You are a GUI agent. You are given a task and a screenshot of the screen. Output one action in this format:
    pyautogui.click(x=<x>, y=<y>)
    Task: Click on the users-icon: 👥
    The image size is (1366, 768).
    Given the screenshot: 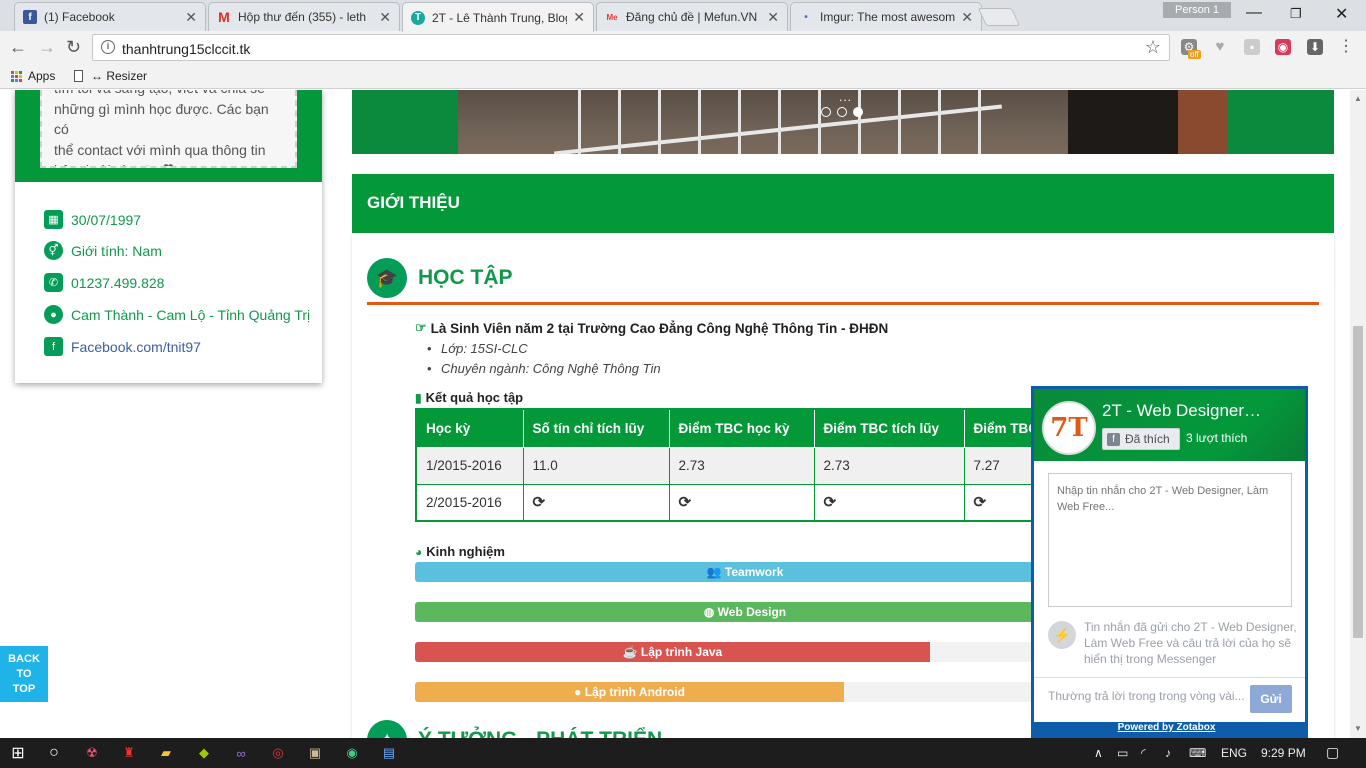 What is the action you would take?
    pyautogui.click(x=715, y=572)
    